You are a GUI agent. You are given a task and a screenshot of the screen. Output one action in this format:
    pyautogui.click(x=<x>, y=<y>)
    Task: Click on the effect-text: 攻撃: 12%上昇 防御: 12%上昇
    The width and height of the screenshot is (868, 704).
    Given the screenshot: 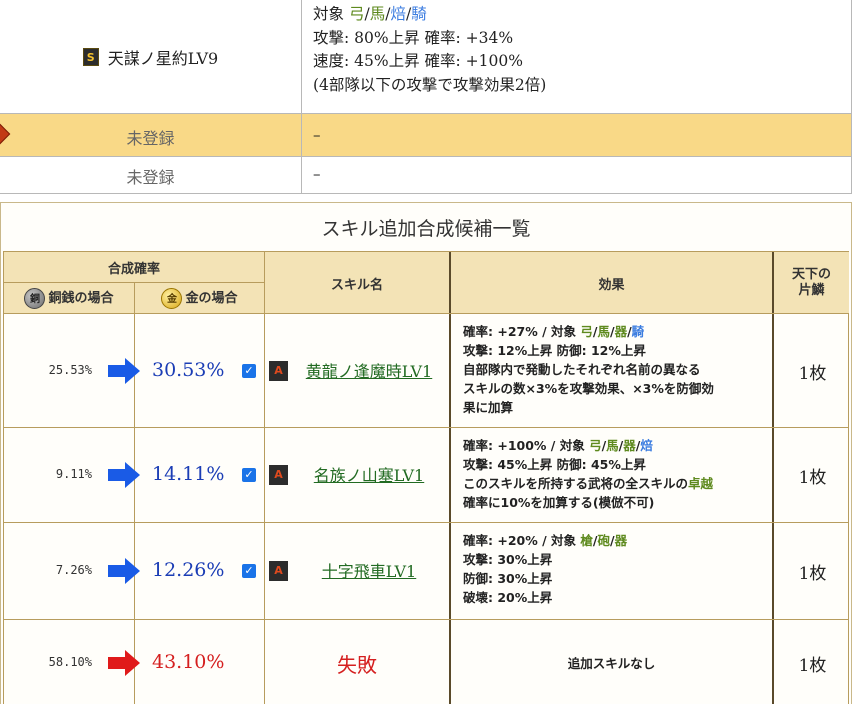 What is the action you would take?
    pyautogui.click(x=554, y=350)
    